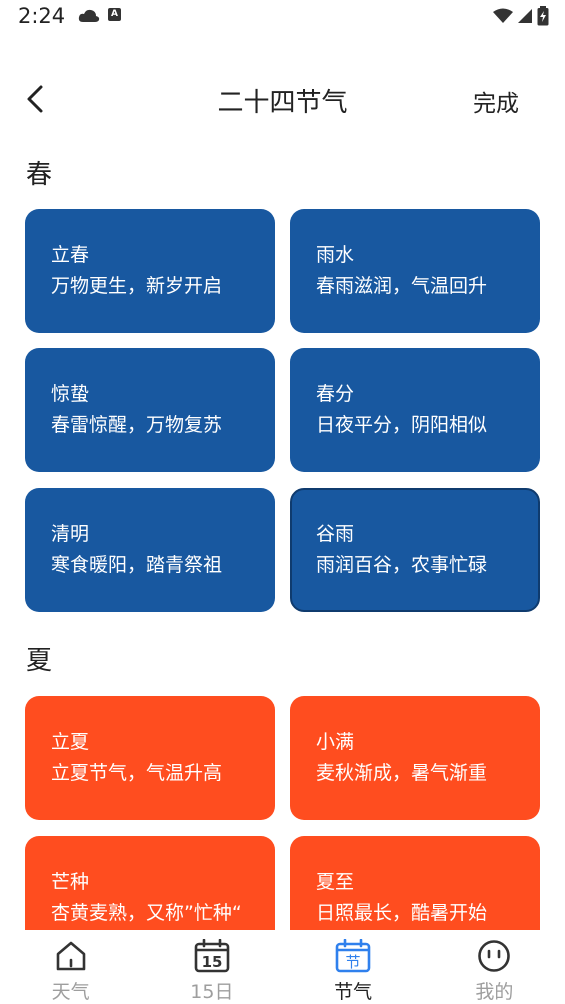  Describe the element at coordinates (415, 758) in the screenshot. I see `term-card-xiaoman: 小满 麦秋渐成，暑气渐重` at that location.